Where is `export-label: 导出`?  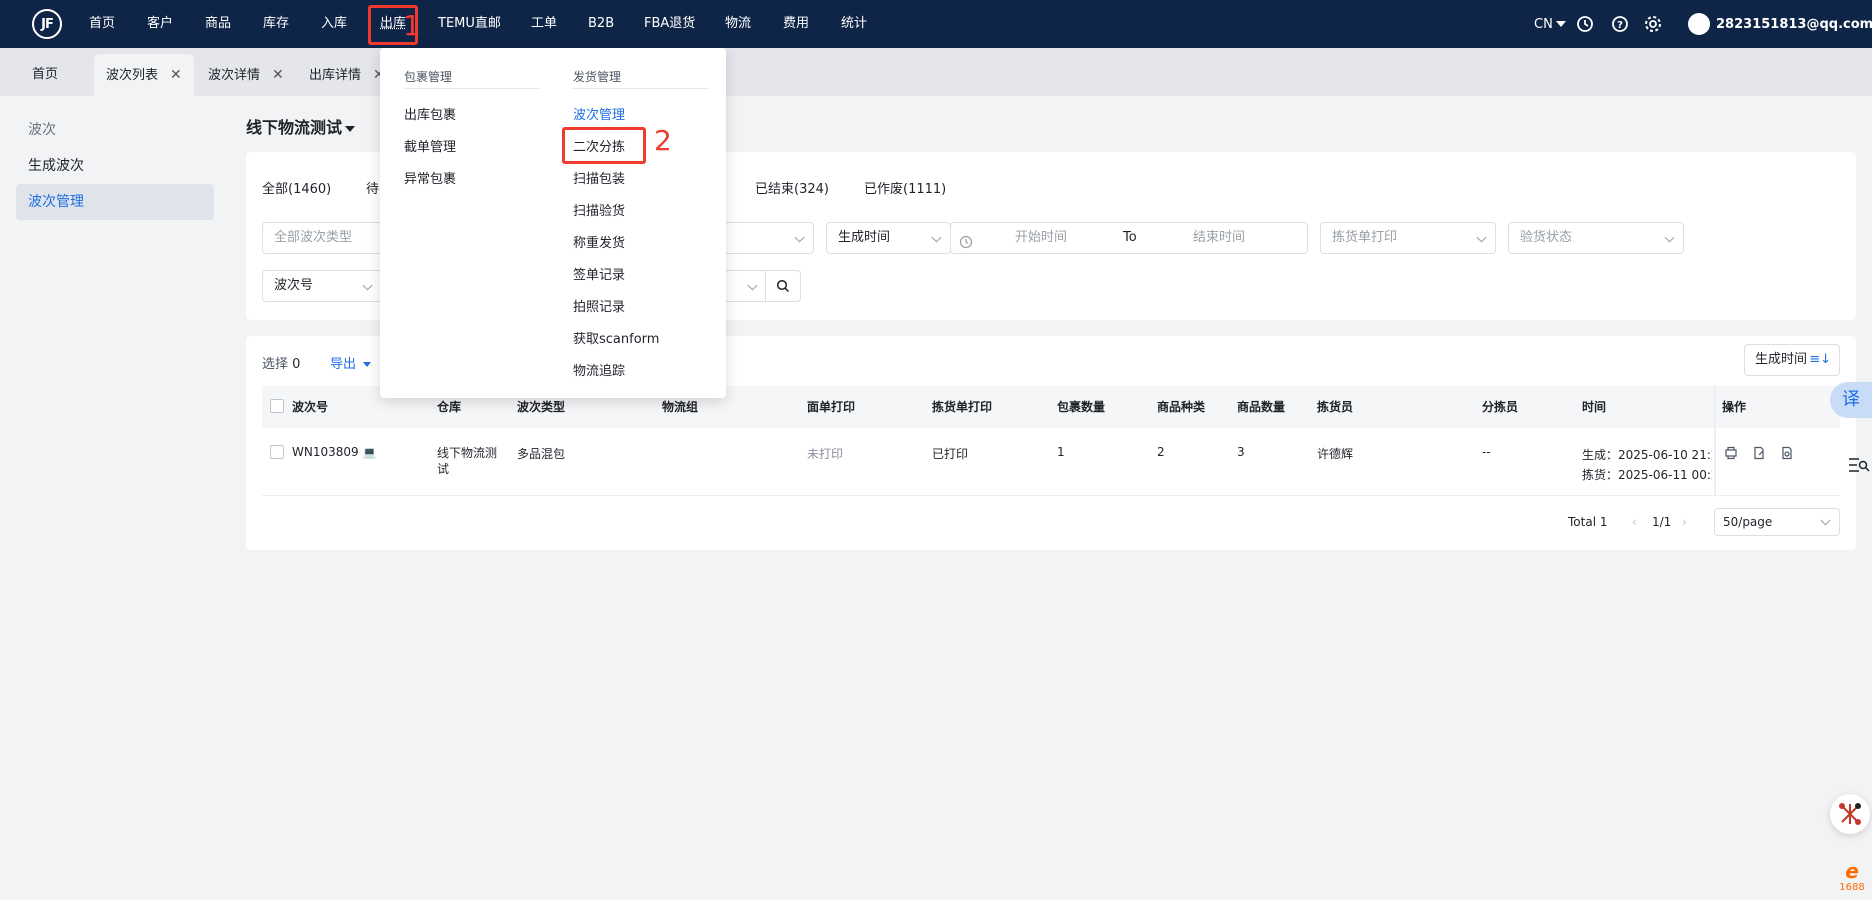
export-label: 导出 is located at coordinates (343, 364).